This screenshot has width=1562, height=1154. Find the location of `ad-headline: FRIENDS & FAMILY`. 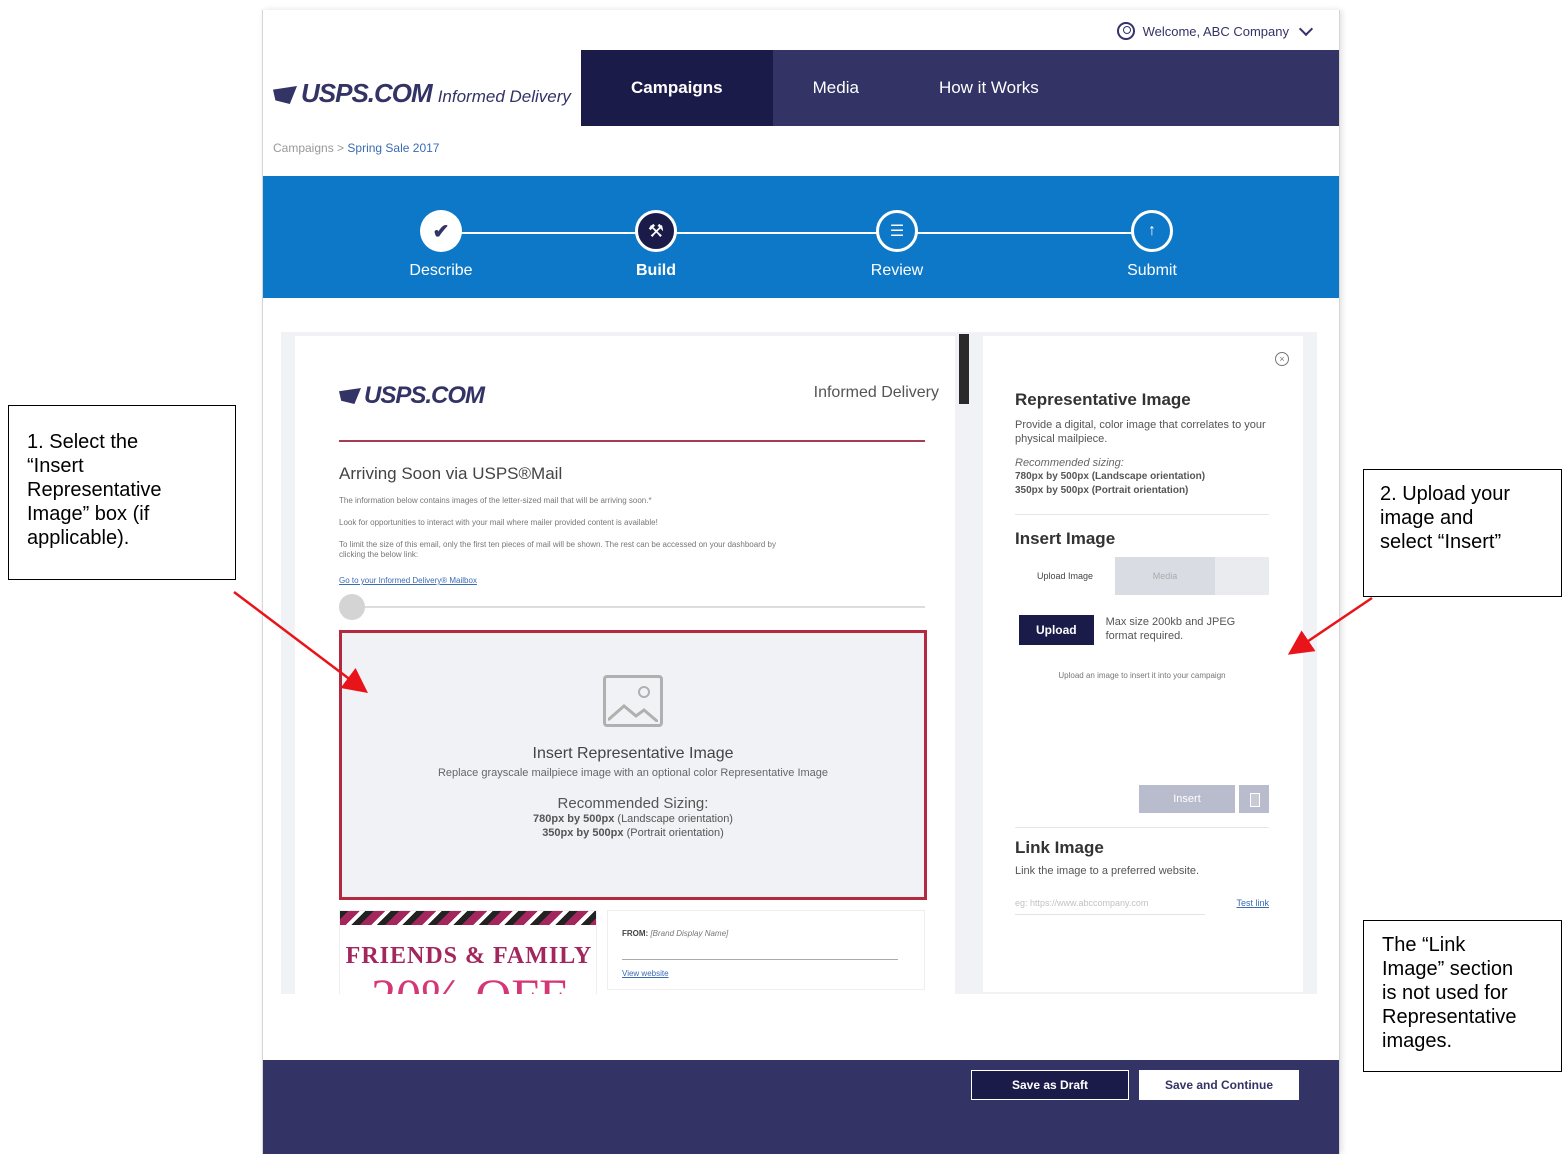

ad-headline: FRIENDS & FAMILY is located at coordinates (469, 956).